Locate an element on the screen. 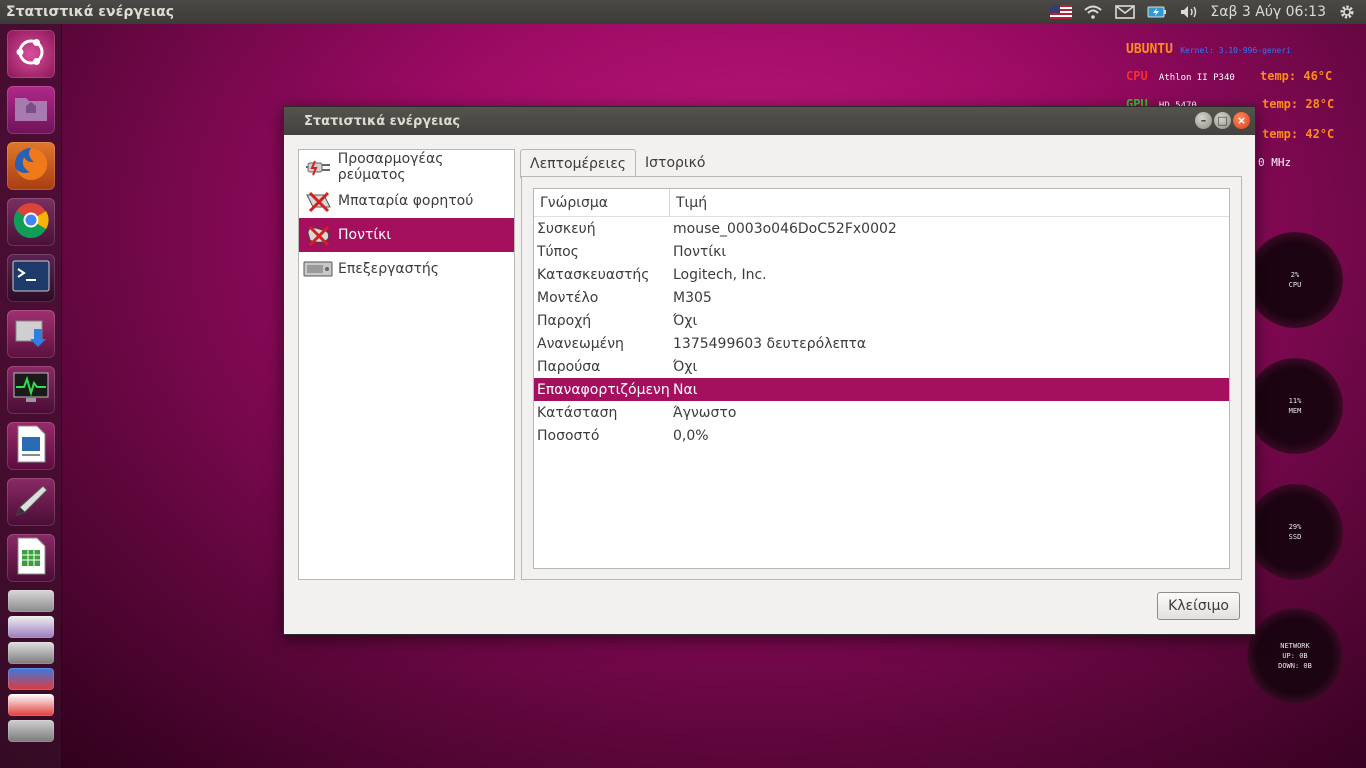 This screenshot has height=768, width=1366. terminal-icon is located at coordinates (31, 278).